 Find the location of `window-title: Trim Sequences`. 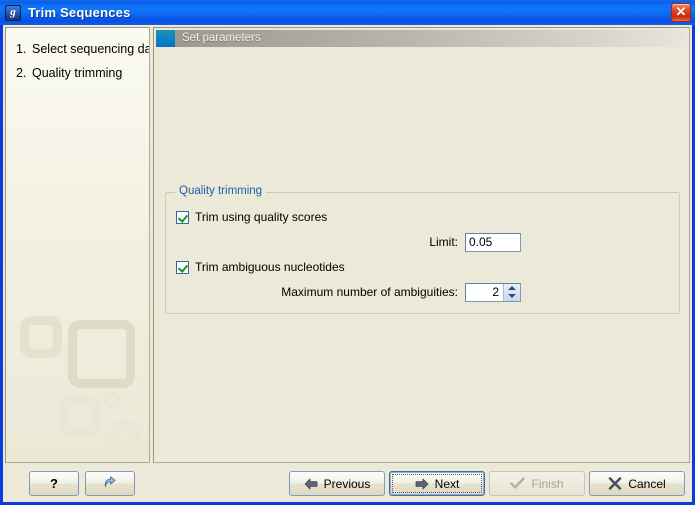

window-title: Trim Sequences is located at coordinates (79, 12).